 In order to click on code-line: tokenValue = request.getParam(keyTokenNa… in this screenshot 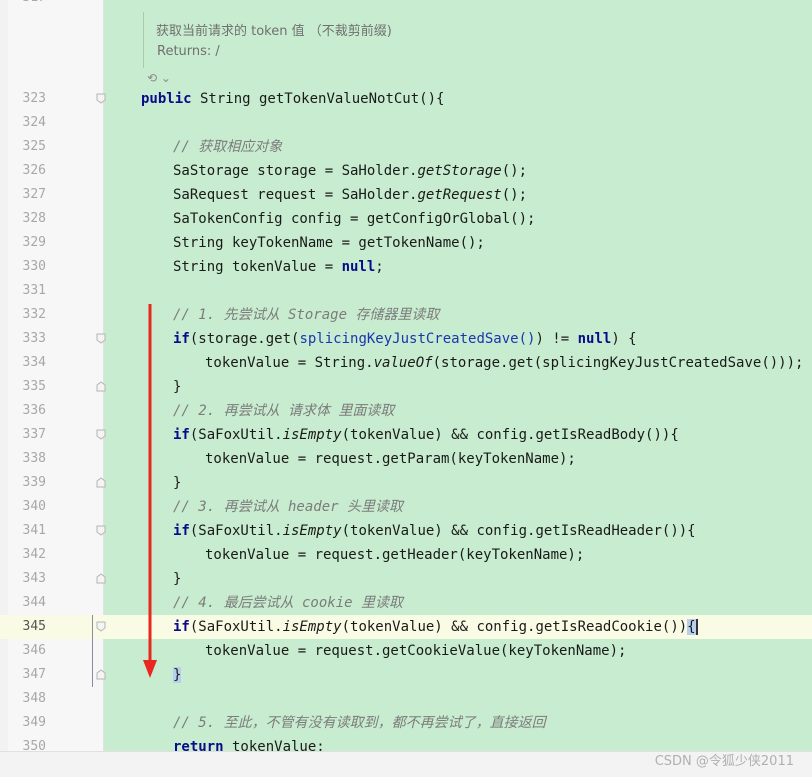, I will do `click(390, 459)`.